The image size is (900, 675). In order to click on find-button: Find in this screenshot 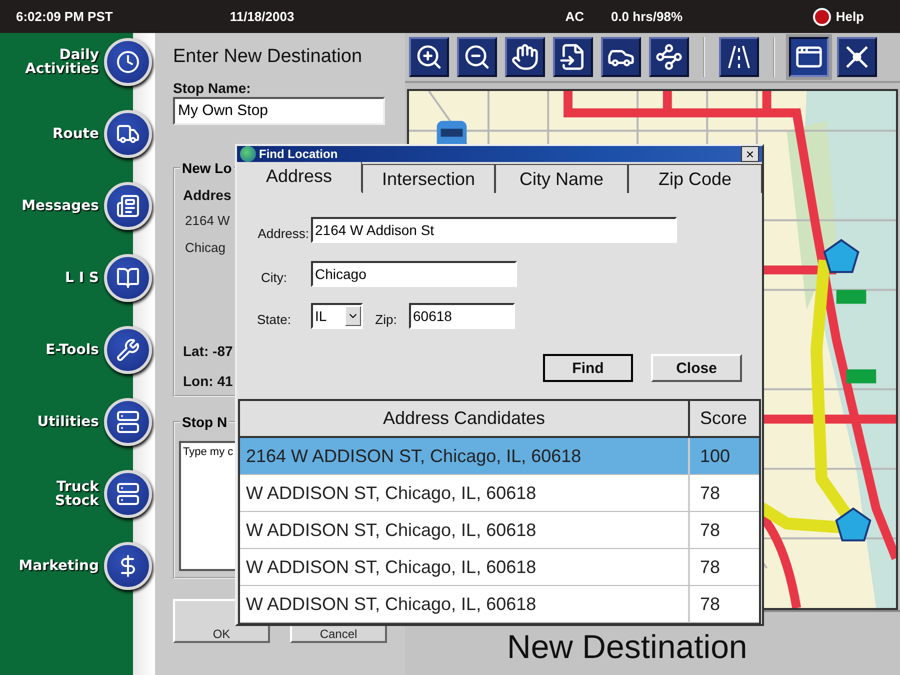, I will do `click(588, 368)`.